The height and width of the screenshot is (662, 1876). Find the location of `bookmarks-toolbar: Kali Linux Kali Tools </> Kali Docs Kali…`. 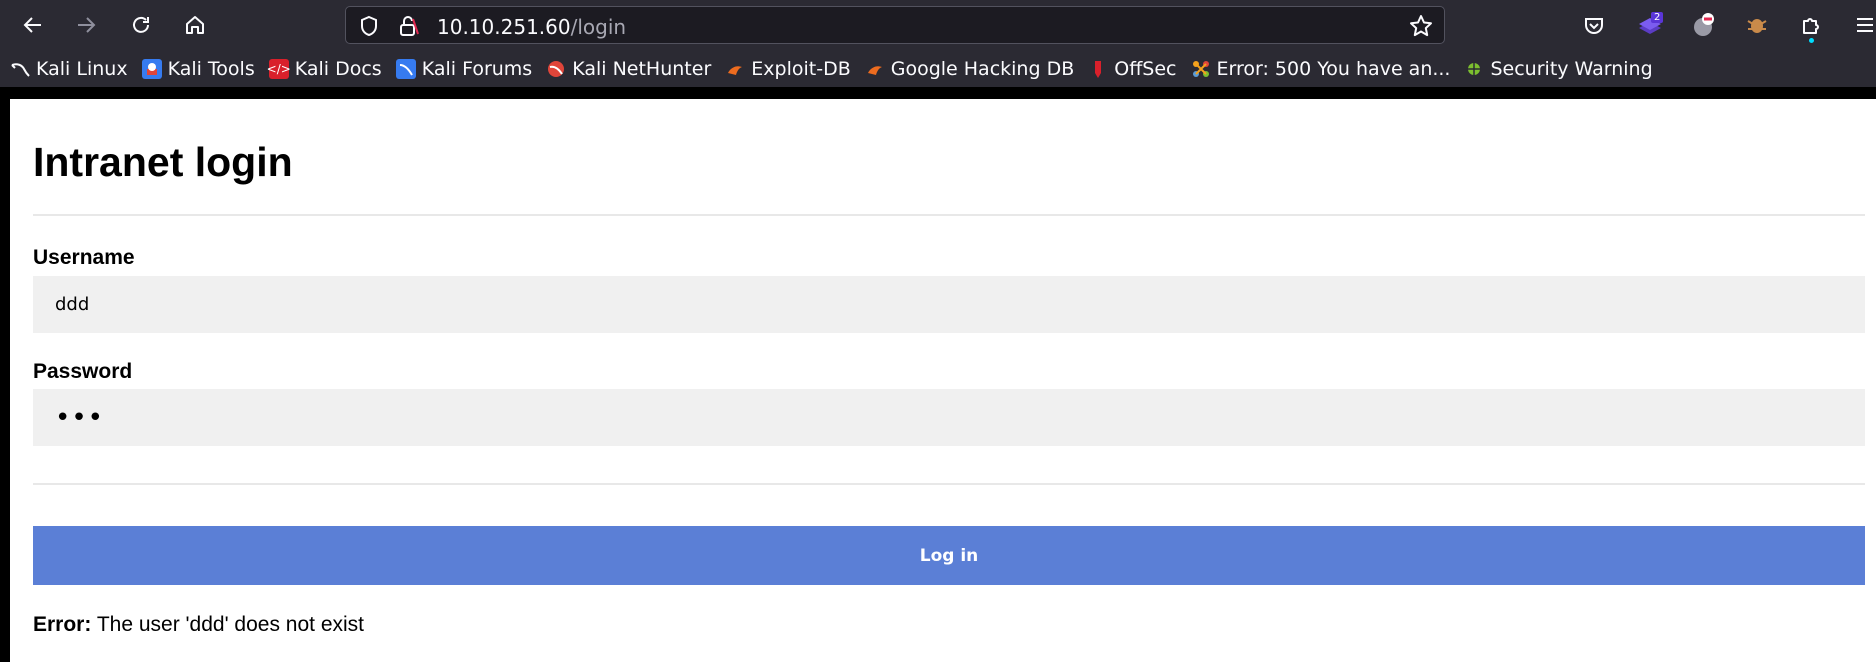

bookmarks-toolbar: Kali Linux Kali Tools </> Kali Docs Kali… is located at coordinates (938, 68).